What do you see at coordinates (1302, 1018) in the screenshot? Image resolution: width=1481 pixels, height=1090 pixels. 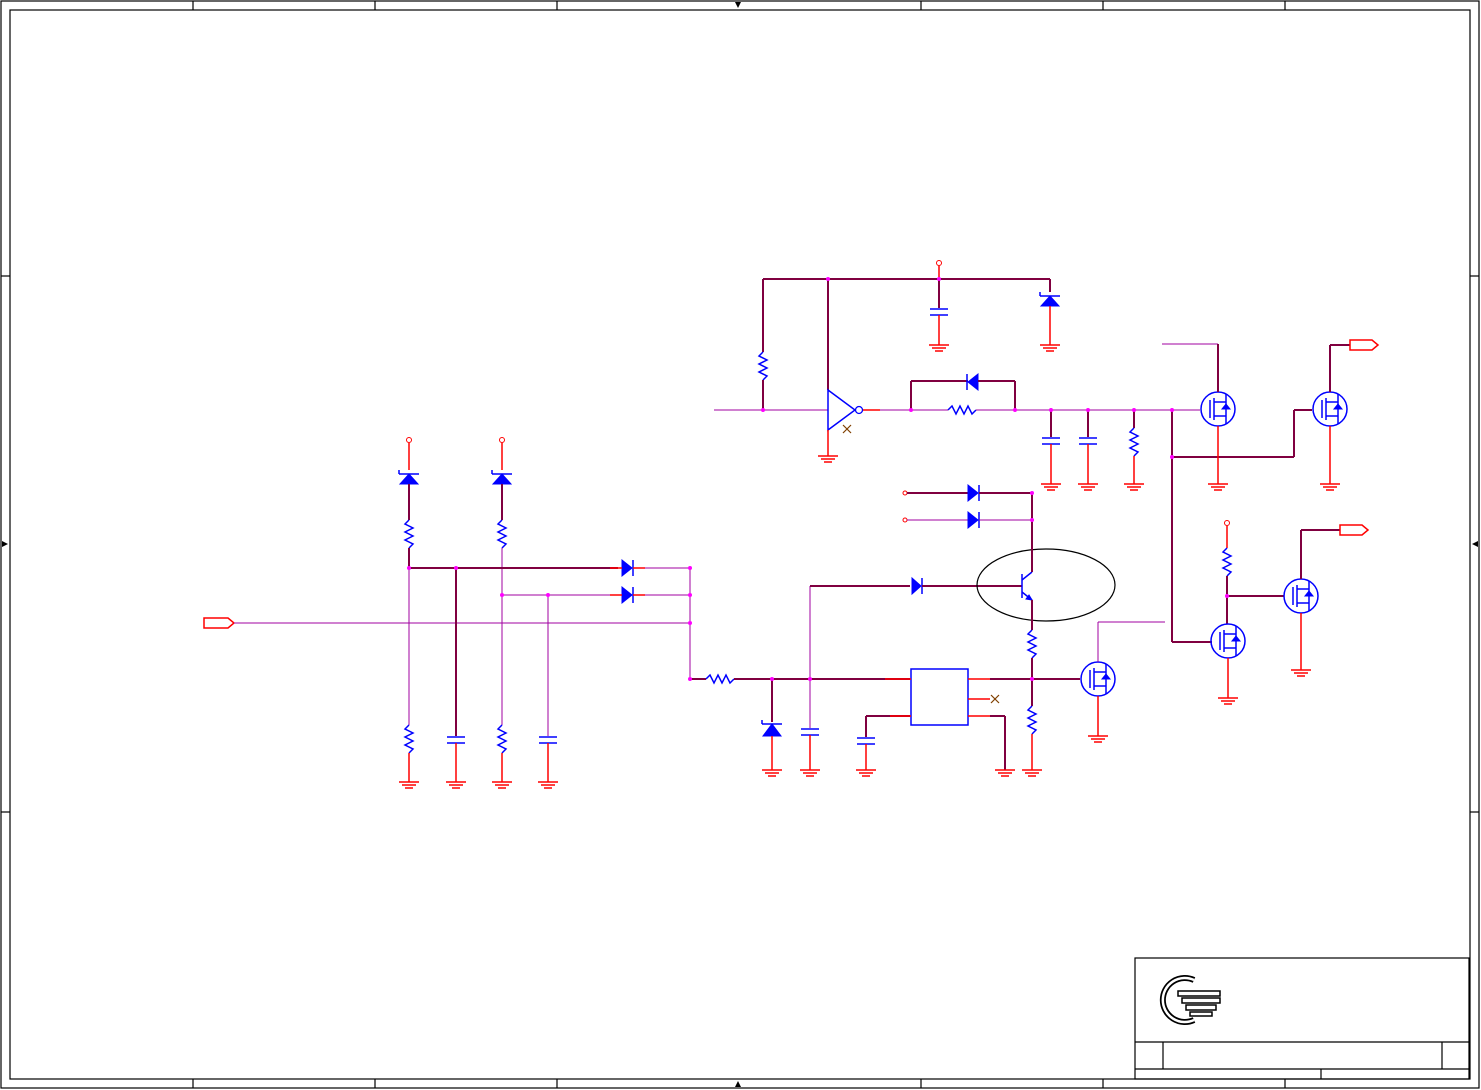 I see `title-block` at bounding box center [1302, 1018].